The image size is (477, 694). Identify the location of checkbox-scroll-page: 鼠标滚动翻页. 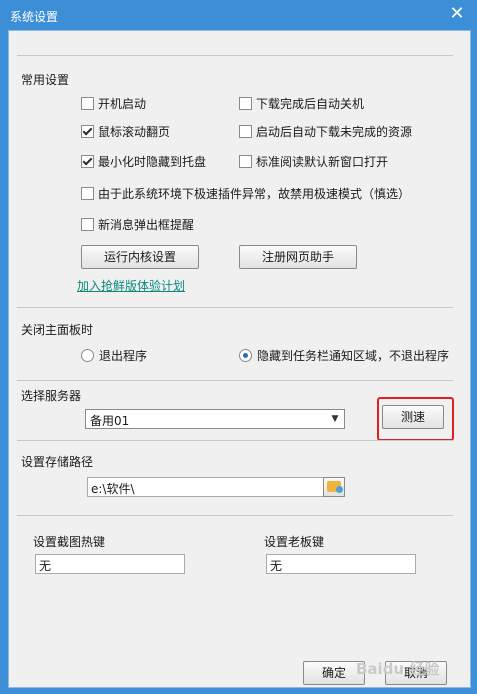
(125, 131).